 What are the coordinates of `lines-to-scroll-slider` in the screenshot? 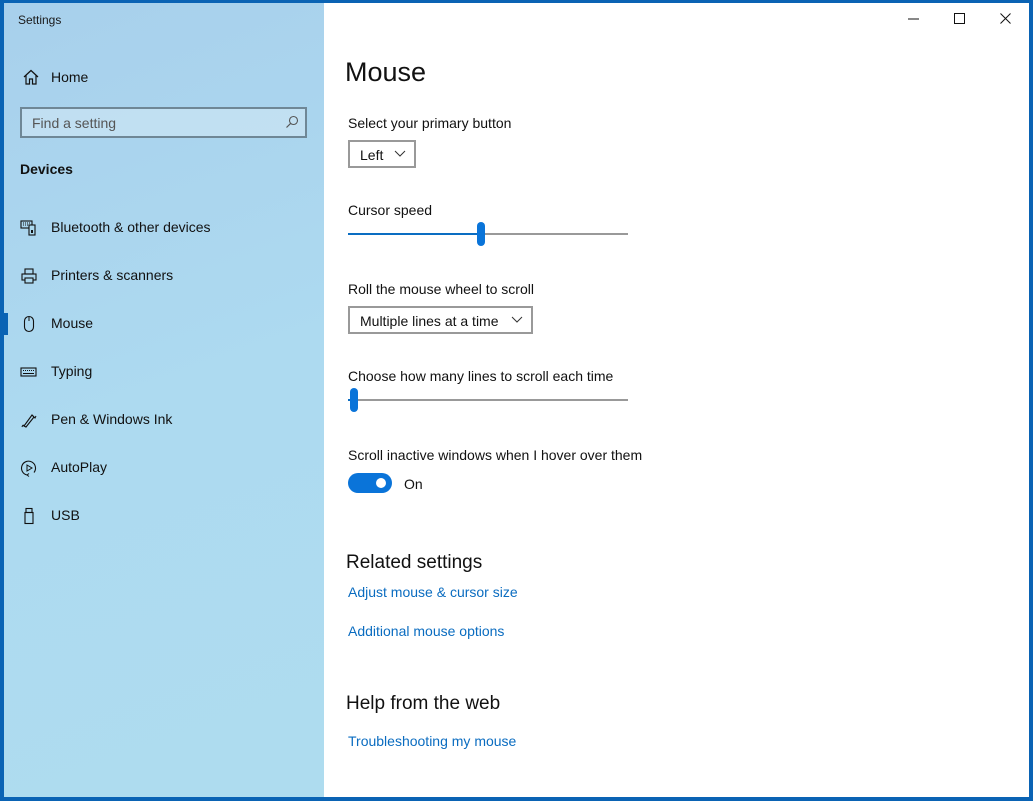 It's located at (488, 400).